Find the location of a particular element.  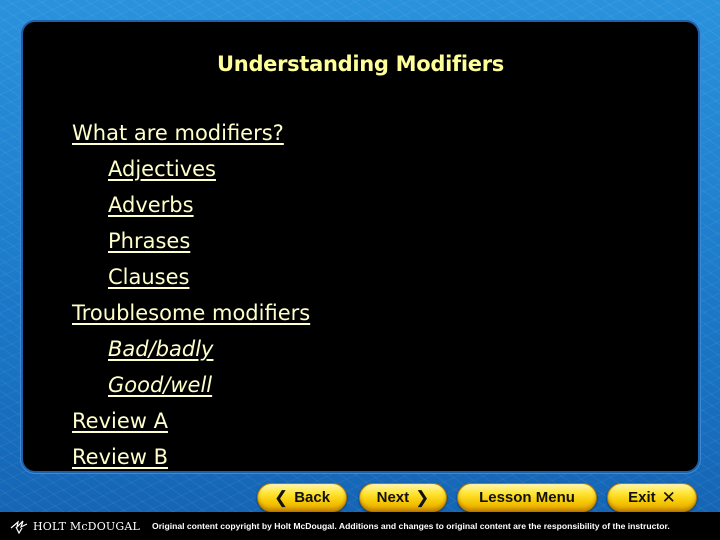

lesson-menu-label: Lesson Menu is located at coordinates (527, 497).